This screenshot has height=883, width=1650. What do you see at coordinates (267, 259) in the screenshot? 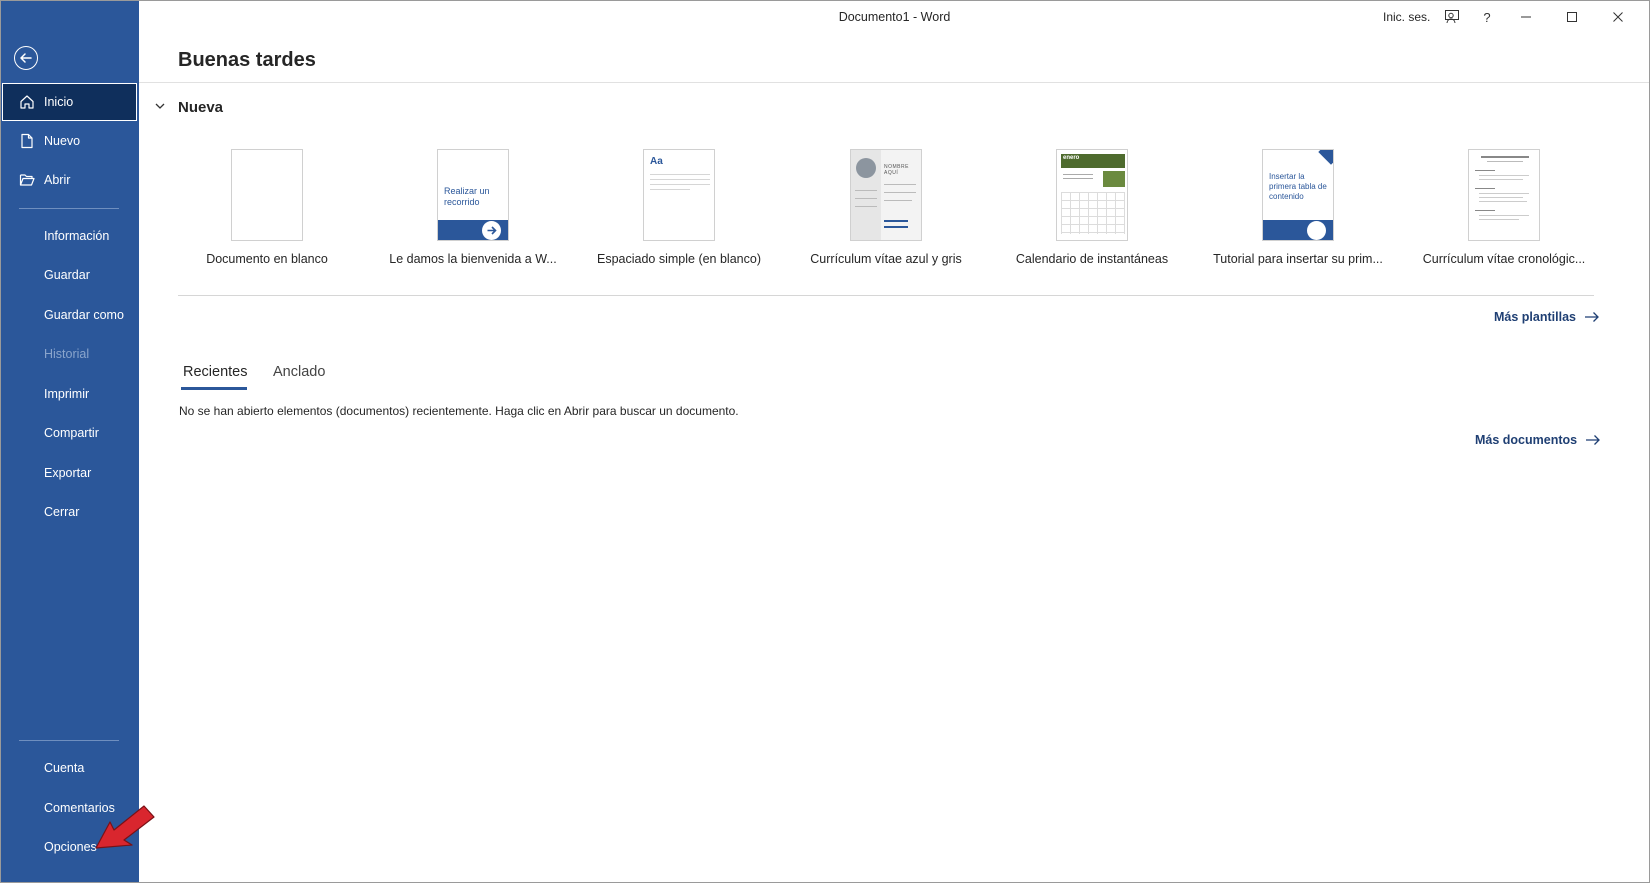
I see `template-caption: Documento en blanco` at bounding box center [267, 259].